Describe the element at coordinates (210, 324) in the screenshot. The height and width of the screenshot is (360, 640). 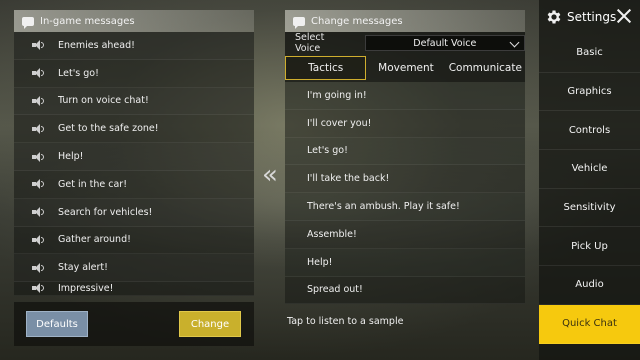
I see `change-button: Change` at that location.